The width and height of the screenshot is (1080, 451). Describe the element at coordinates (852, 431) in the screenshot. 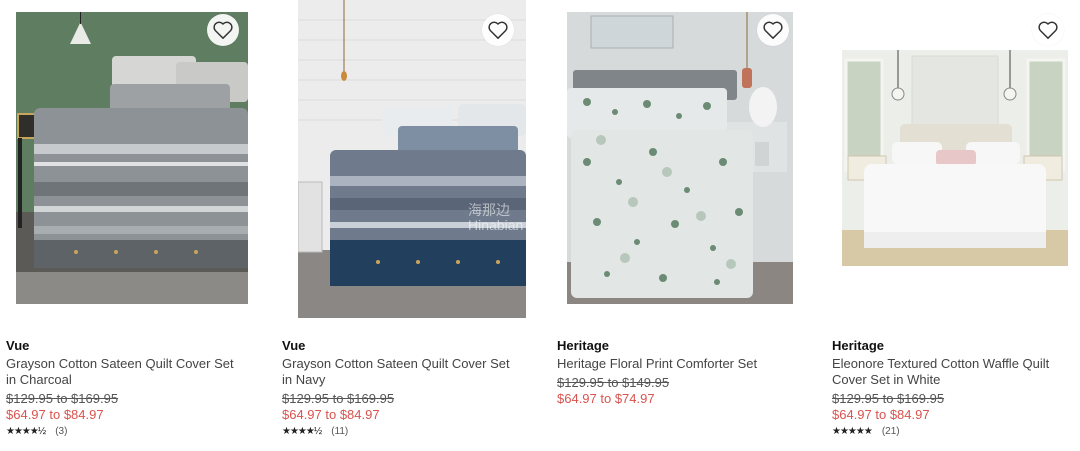

I see `star-rating-icon: ★★★★★` at that location.